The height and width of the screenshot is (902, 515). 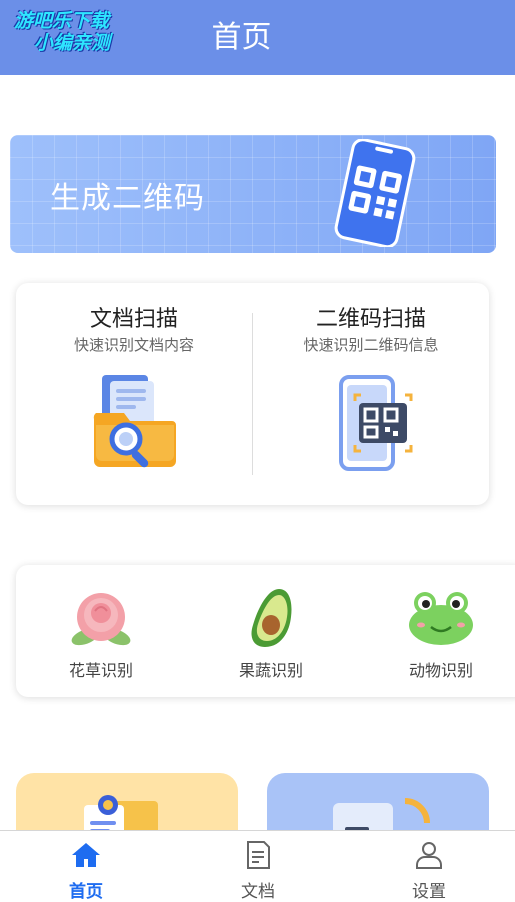 What do you see at coordinates (86, 855) in the screenshot?
I see `home-icon` at bounding box center [86, 855].